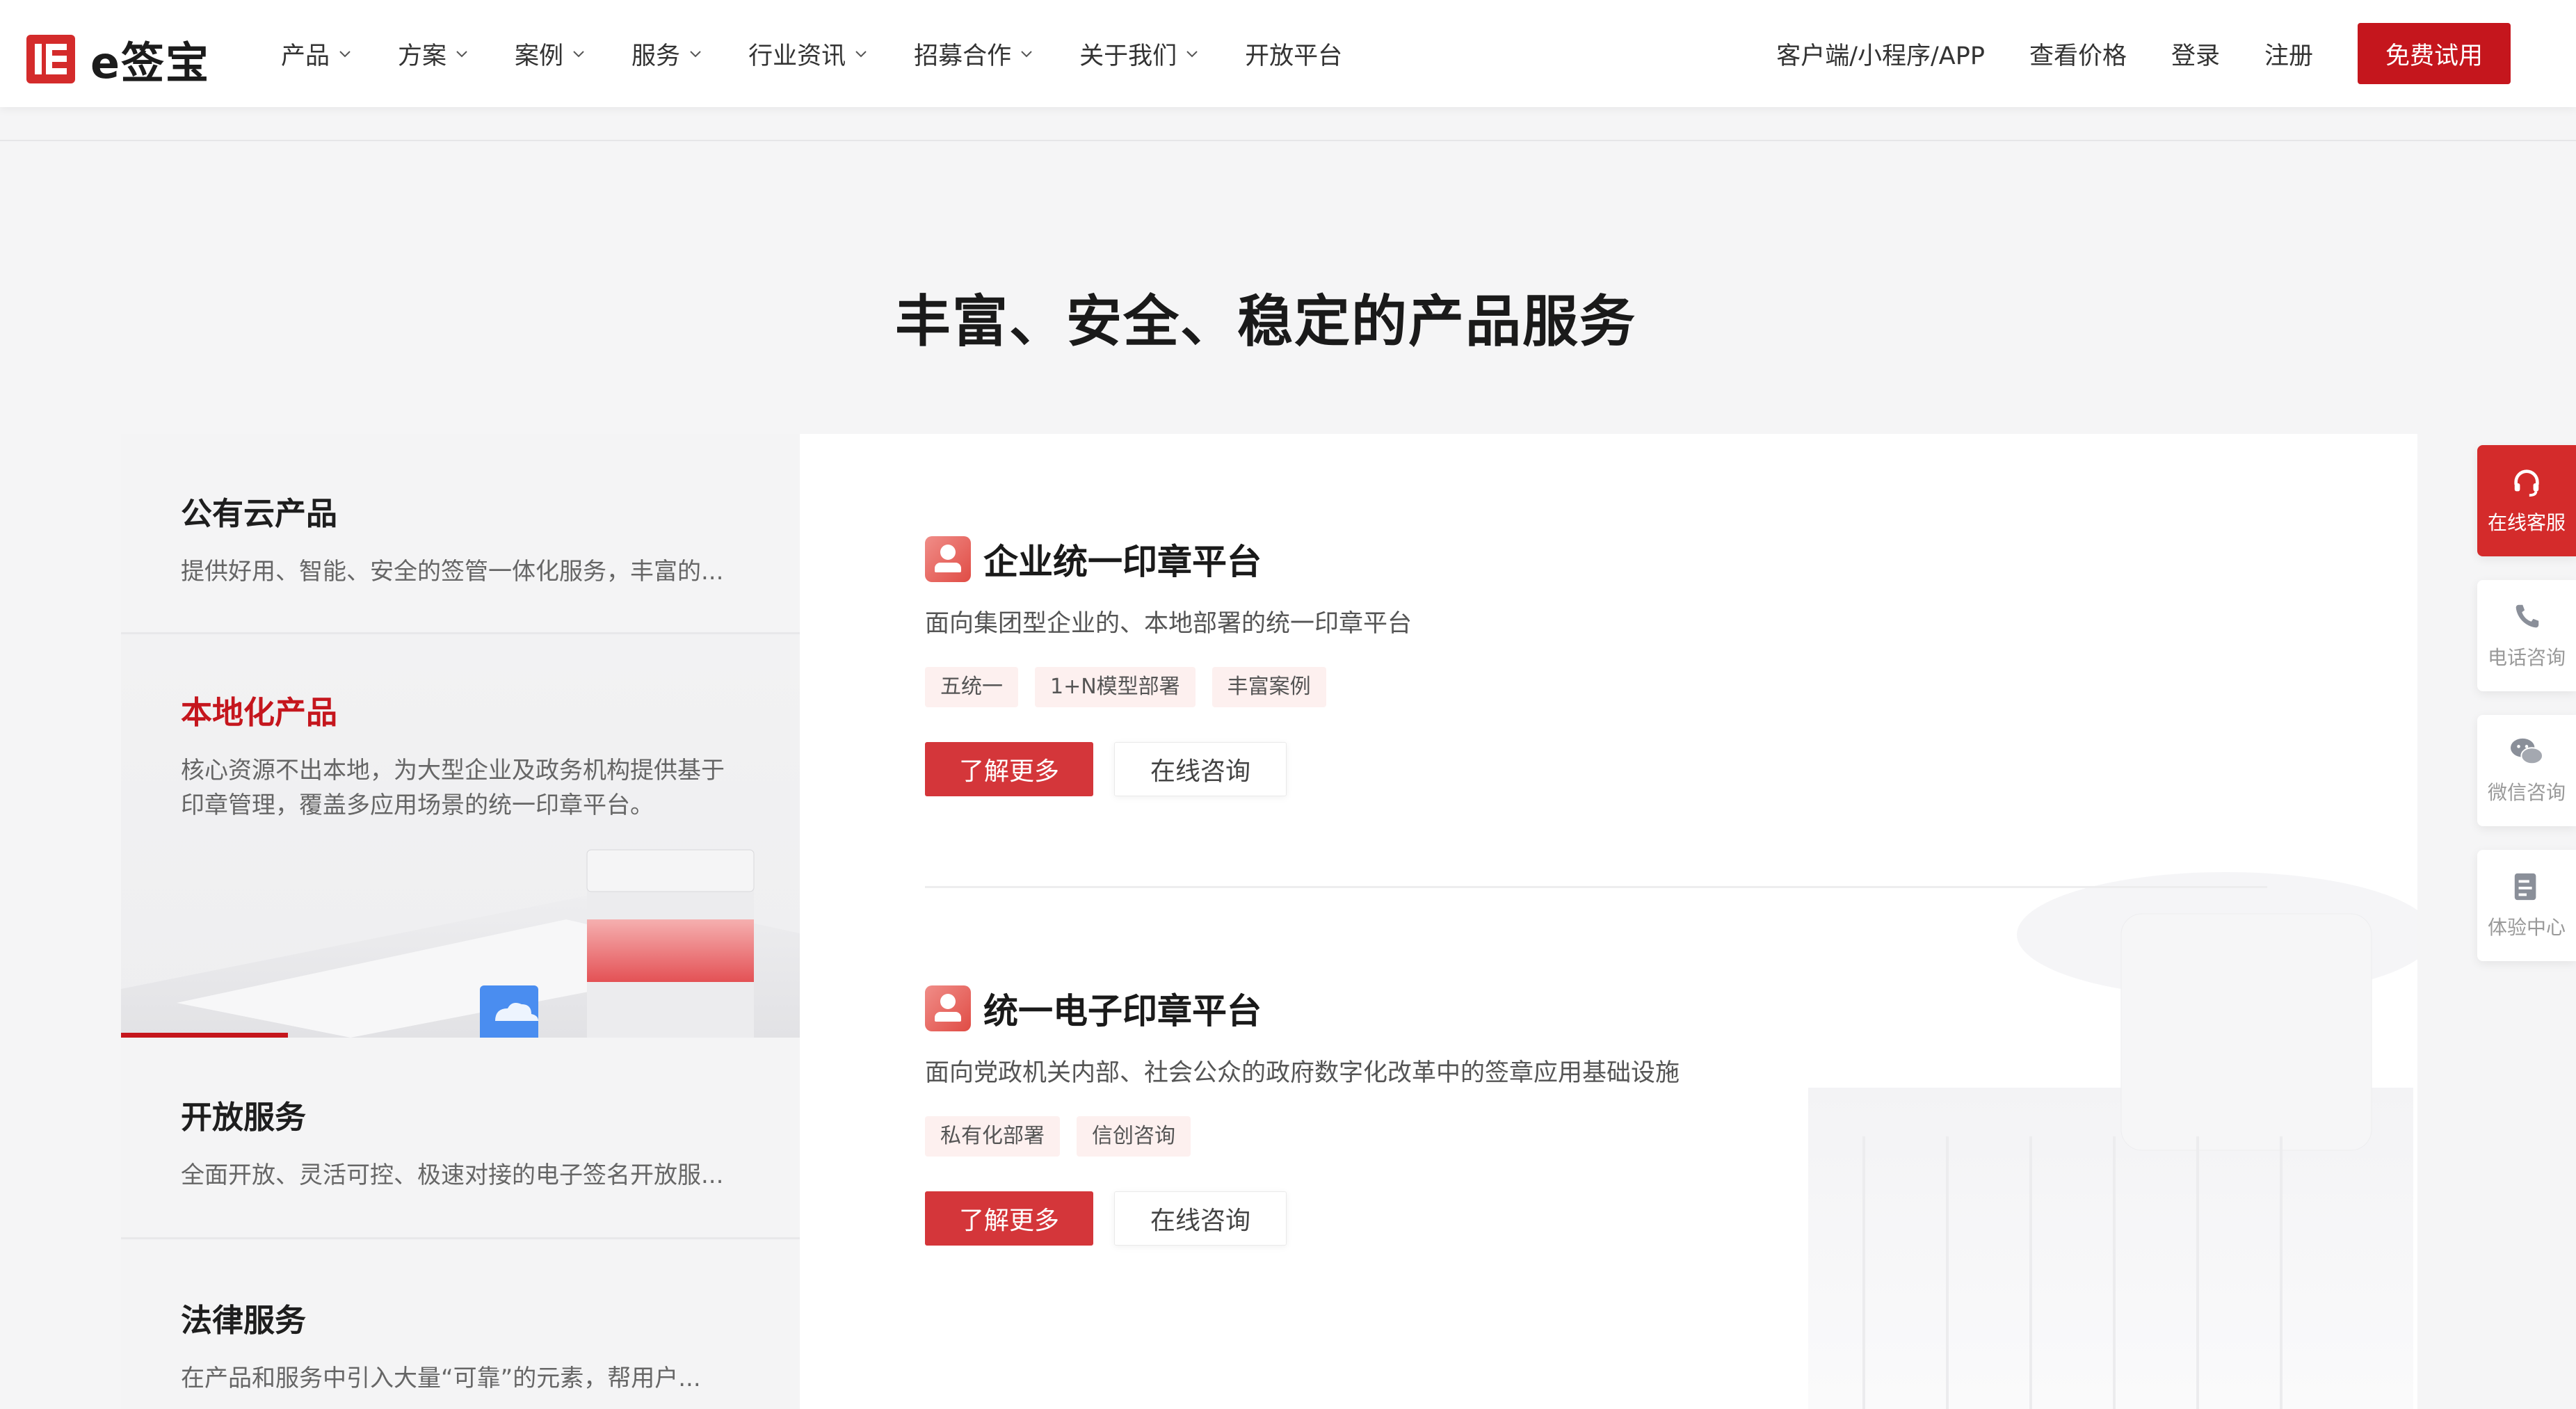  Describe the element at coordinates (1123, 1011) in the screenshot. I see `product-name: 统一电子印章平台` at that location.